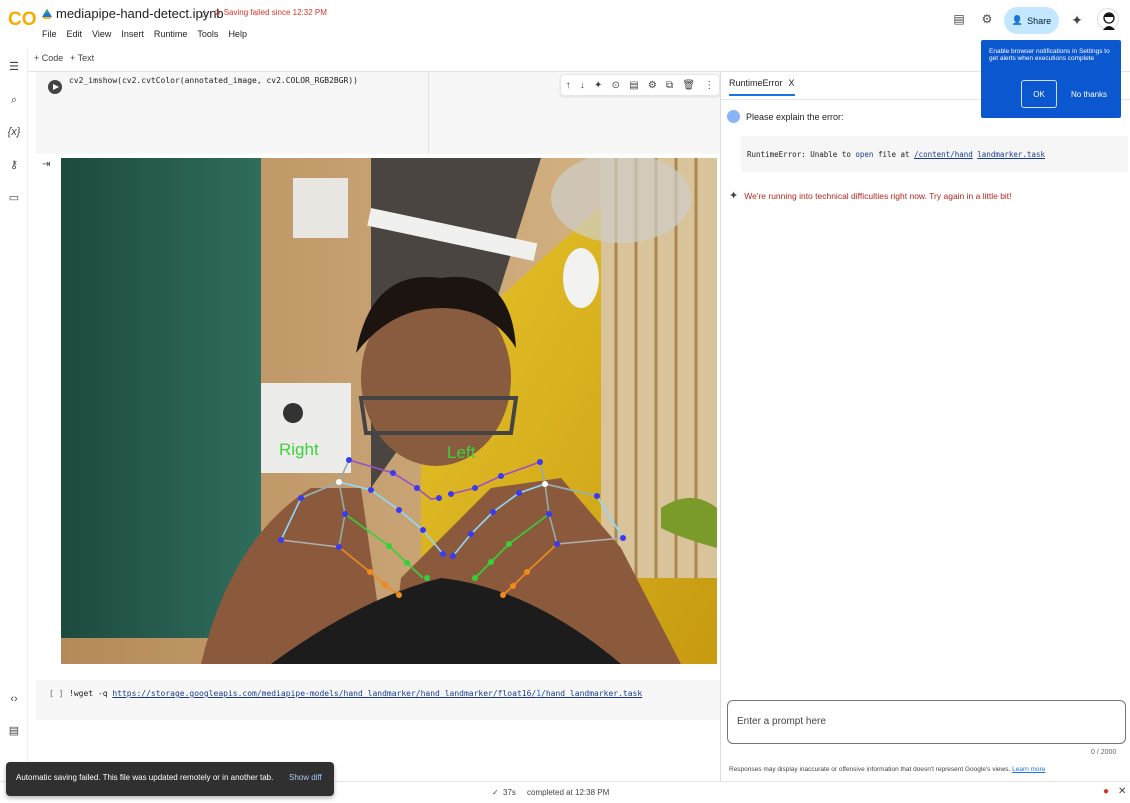 This screenshot has width=1130, height=803. What do you see at coordinates (48, 58) in the screenshot?
I see `add-code-button: + Code` at bounding box center [48, 58].